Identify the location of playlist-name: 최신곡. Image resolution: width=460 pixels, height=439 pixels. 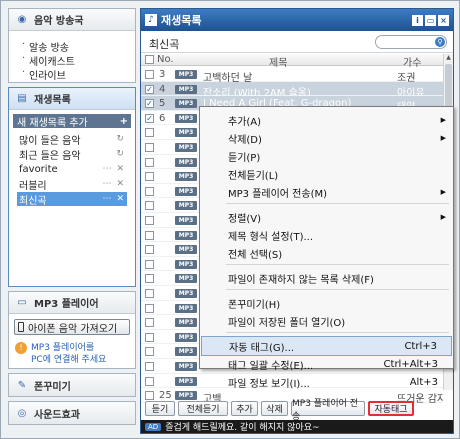
(164, 44).